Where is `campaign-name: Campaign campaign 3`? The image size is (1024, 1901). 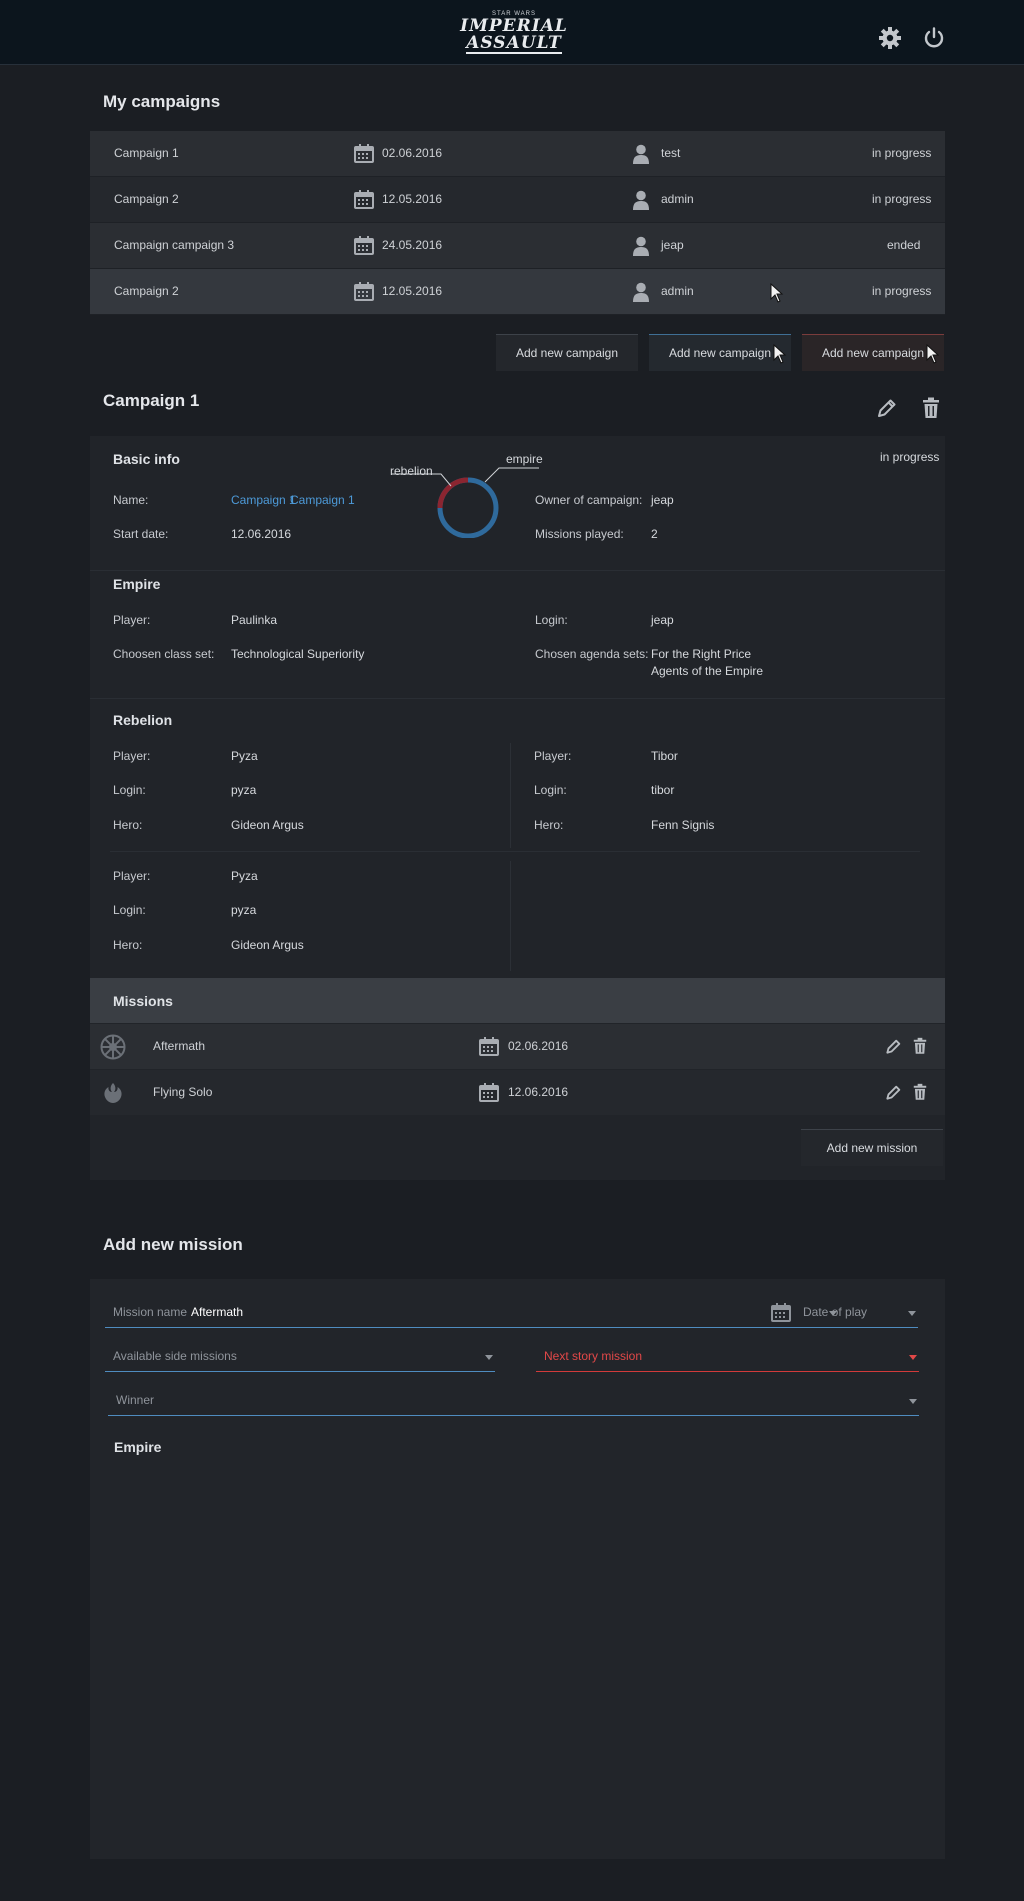 campaign-name: Campaign campaign 3 is located at coordinates (174, 245).